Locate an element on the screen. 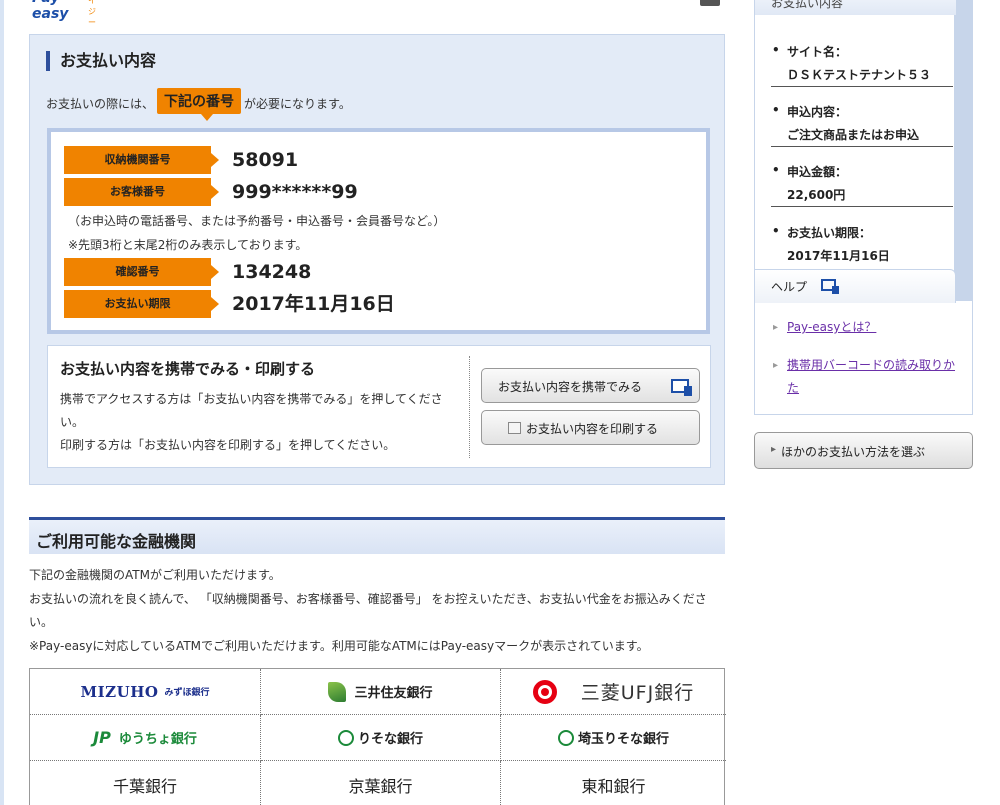  bank-cell-resona: りそな銀行 is located at coordinates (381, 738).